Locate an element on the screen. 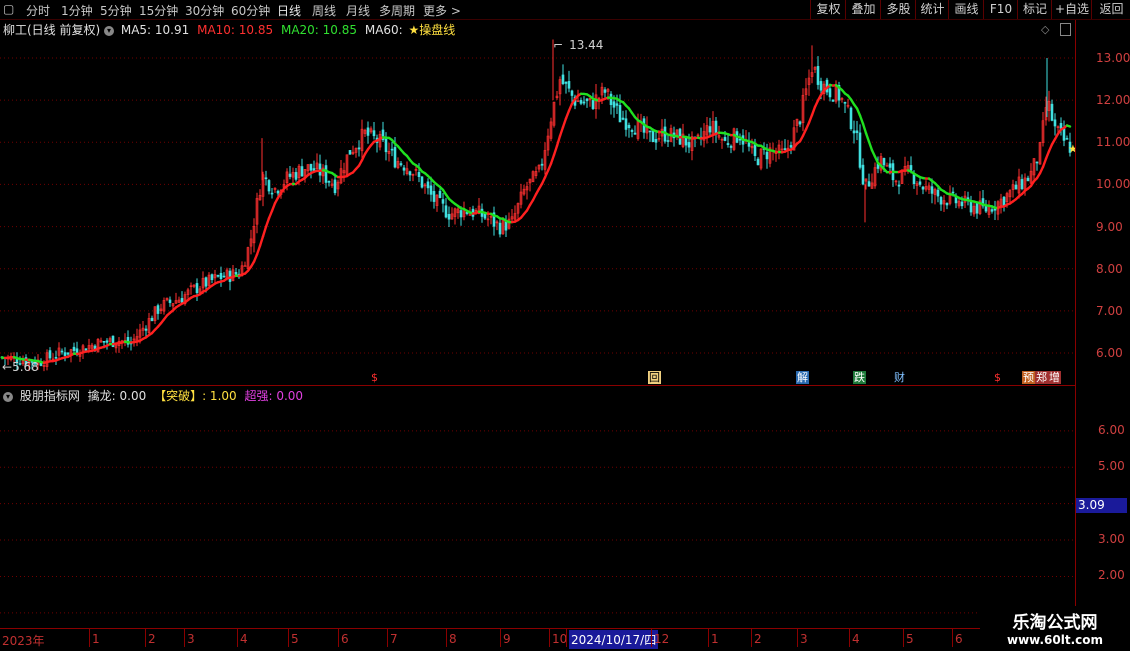  period-60min: 60分钟 is located at coordinates (250, 10).